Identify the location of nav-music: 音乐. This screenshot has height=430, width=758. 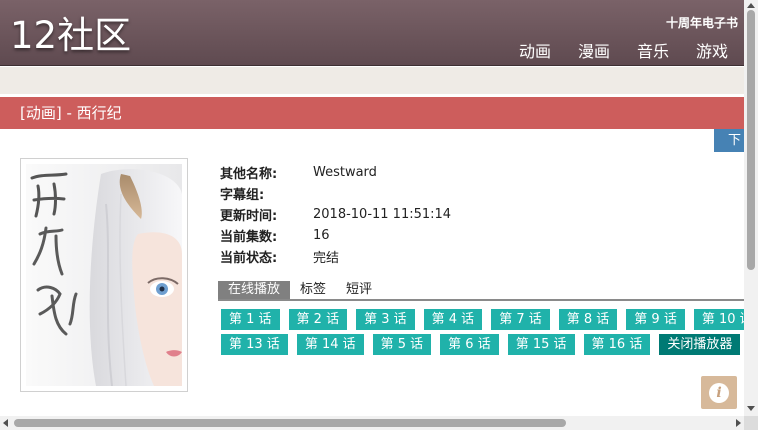
(653, 50).